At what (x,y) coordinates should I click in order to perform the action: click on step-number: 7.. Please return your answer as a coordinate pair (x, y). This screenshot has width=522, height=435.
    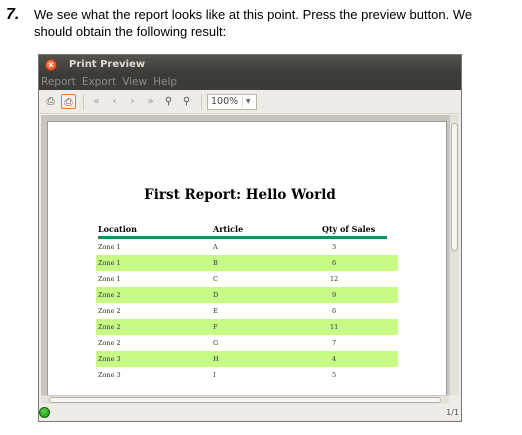
    Looking at the image, I should click on (13, 14).